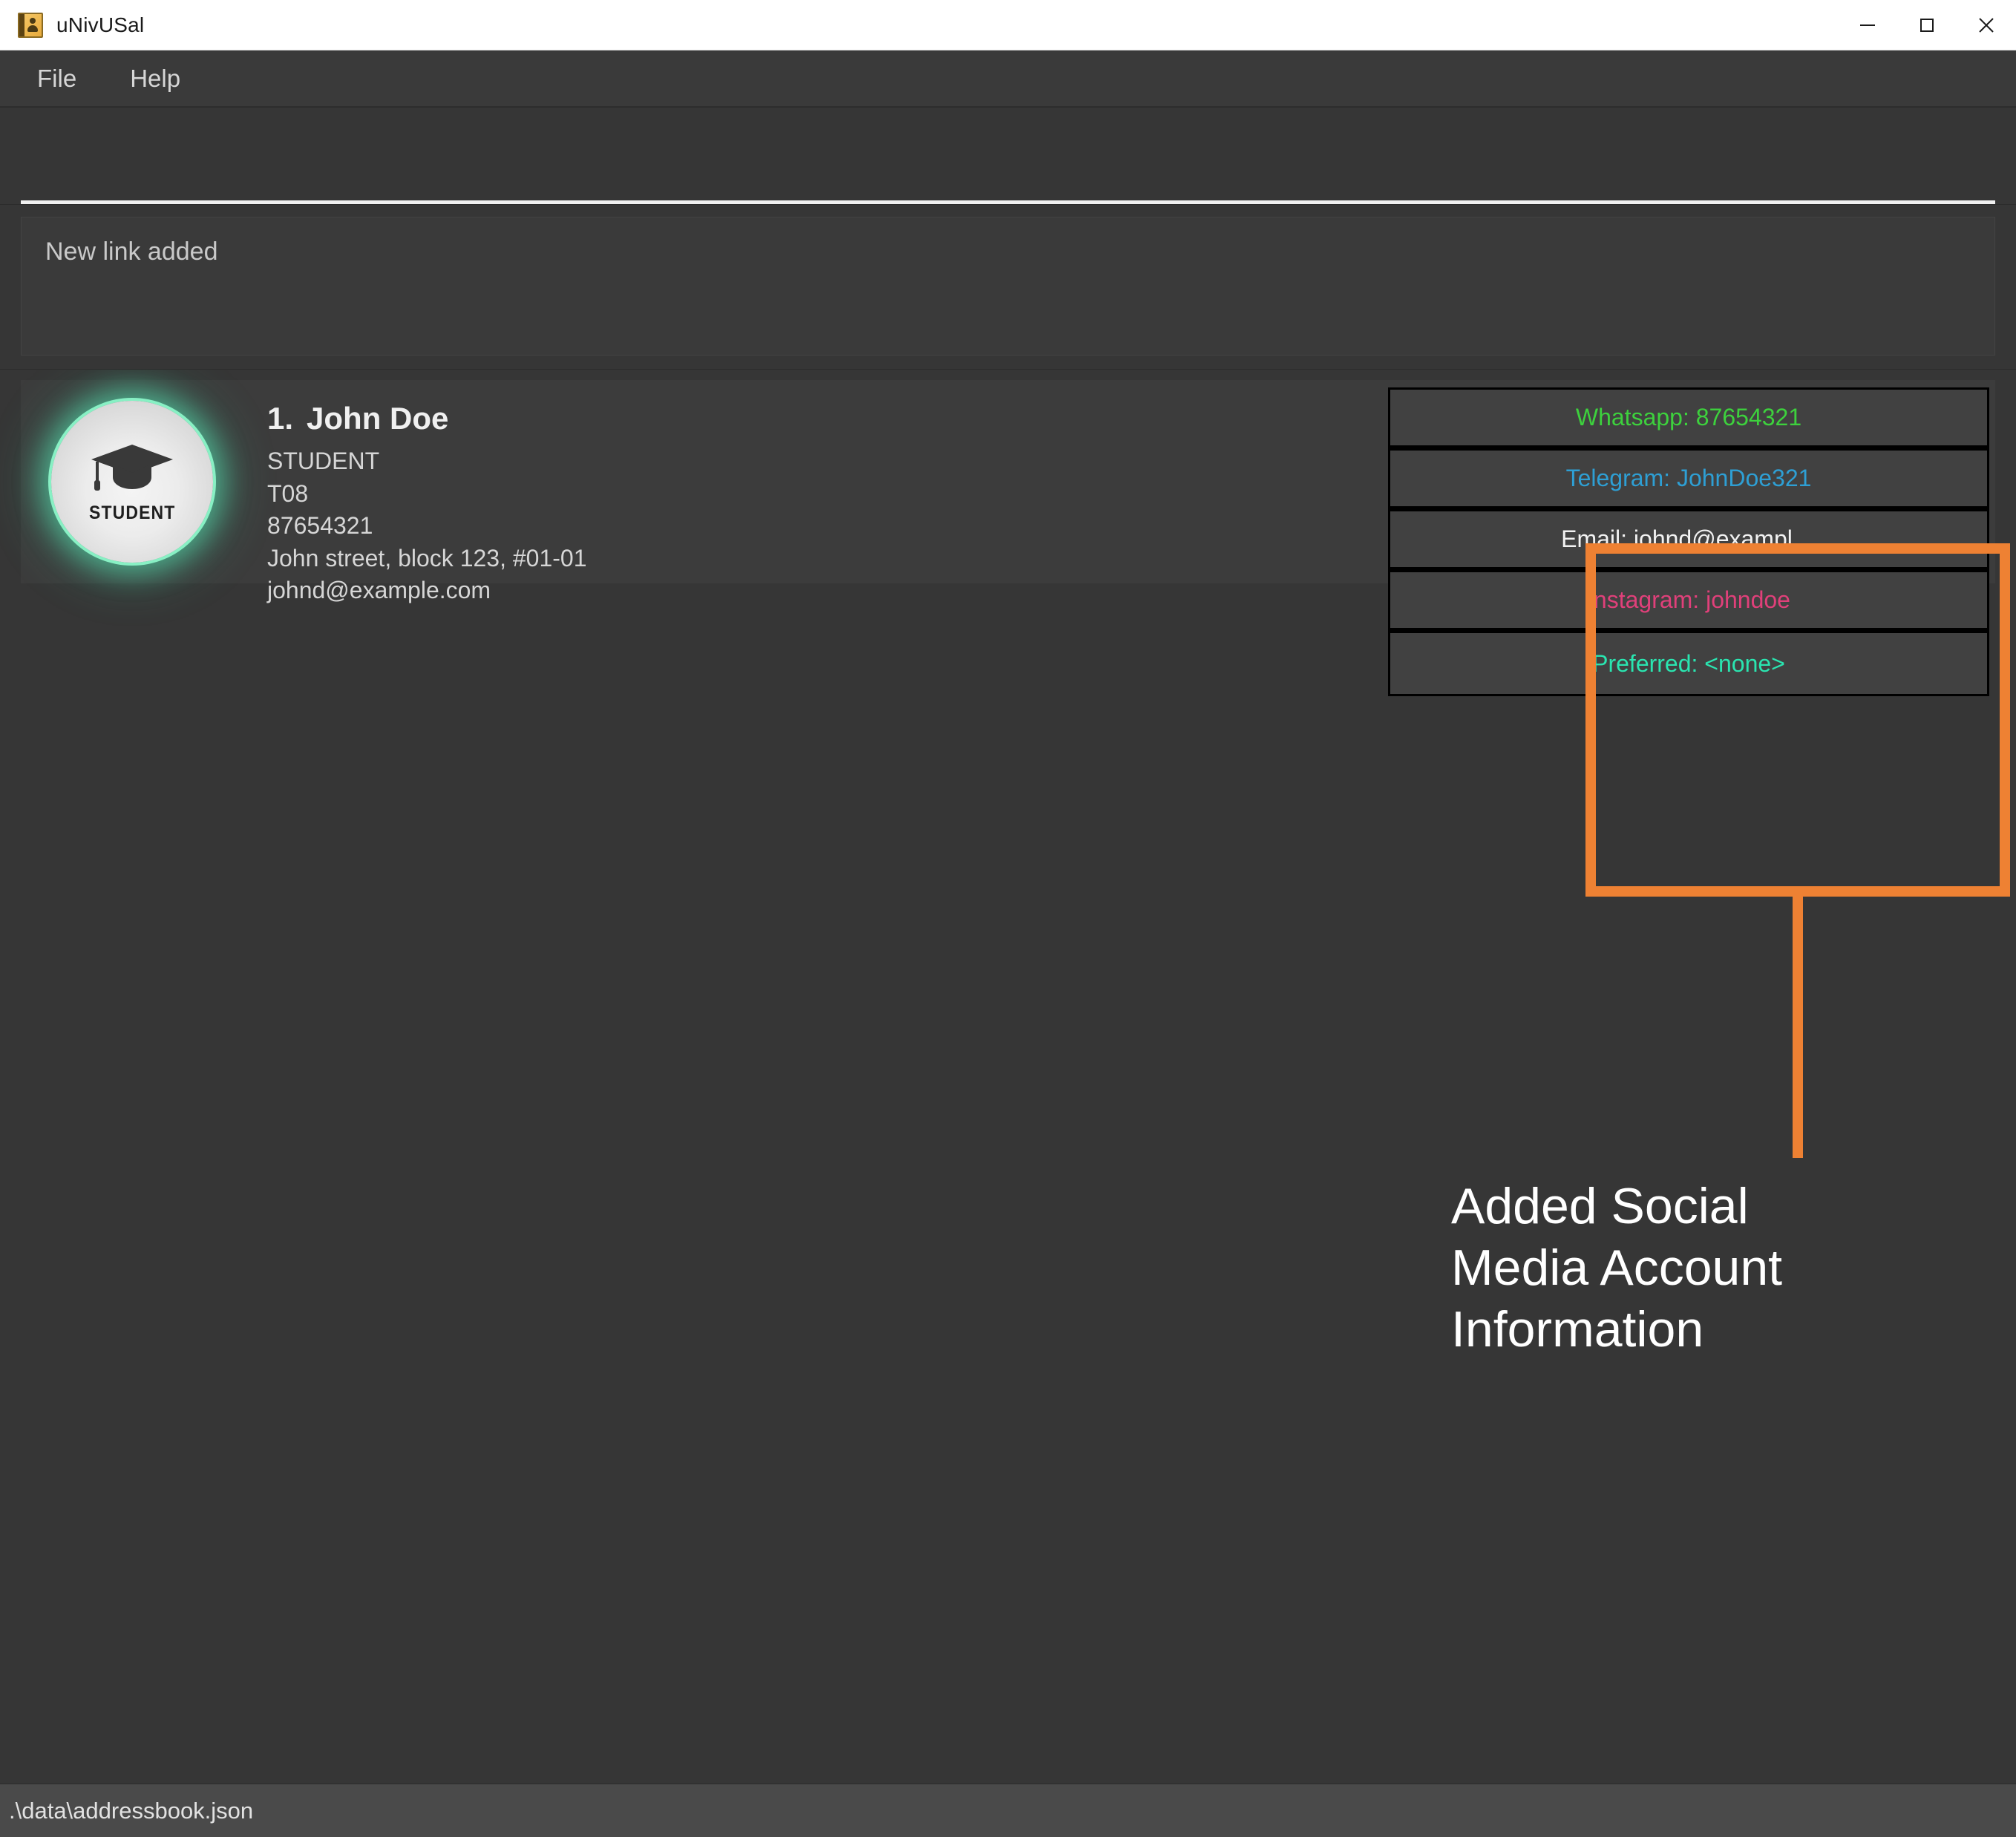 This screenshot has width=2016, height=1837. I want to click on minimize-icon, so click(1867, 25).